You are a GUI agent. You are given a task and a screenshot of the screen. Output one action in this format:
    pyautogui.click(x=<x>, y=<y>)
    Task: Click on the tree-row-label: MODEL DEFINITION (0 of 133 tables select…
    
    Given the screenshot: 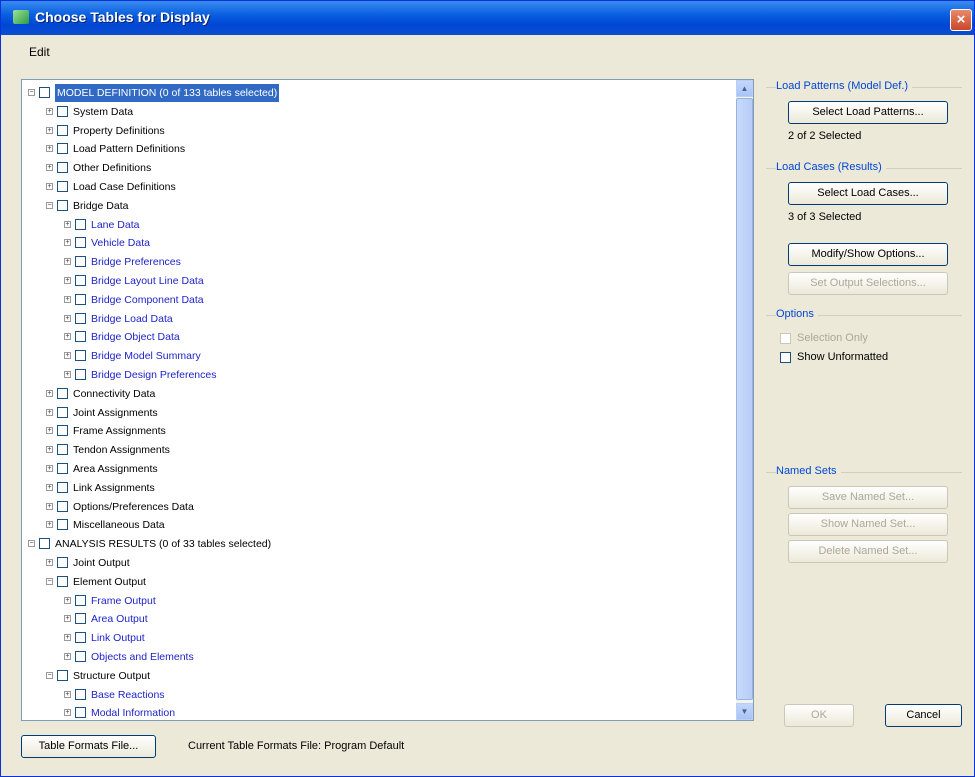 What is the action you would take?
    pyautogui.click(x=167, y=93)
    